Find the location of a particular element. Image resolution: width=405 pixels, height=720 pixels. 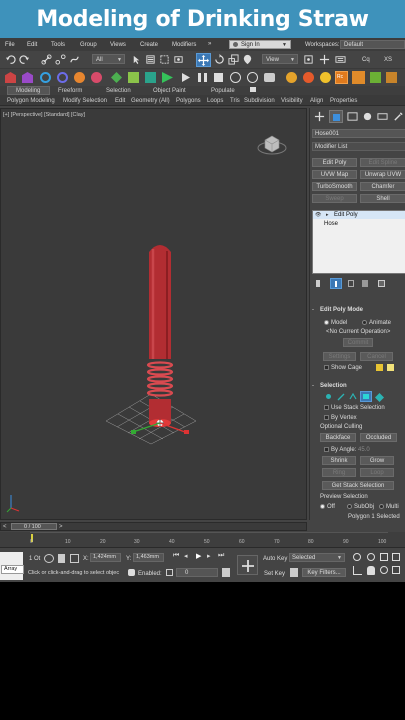

material-editor-icon is located at coordinates (116, 77).